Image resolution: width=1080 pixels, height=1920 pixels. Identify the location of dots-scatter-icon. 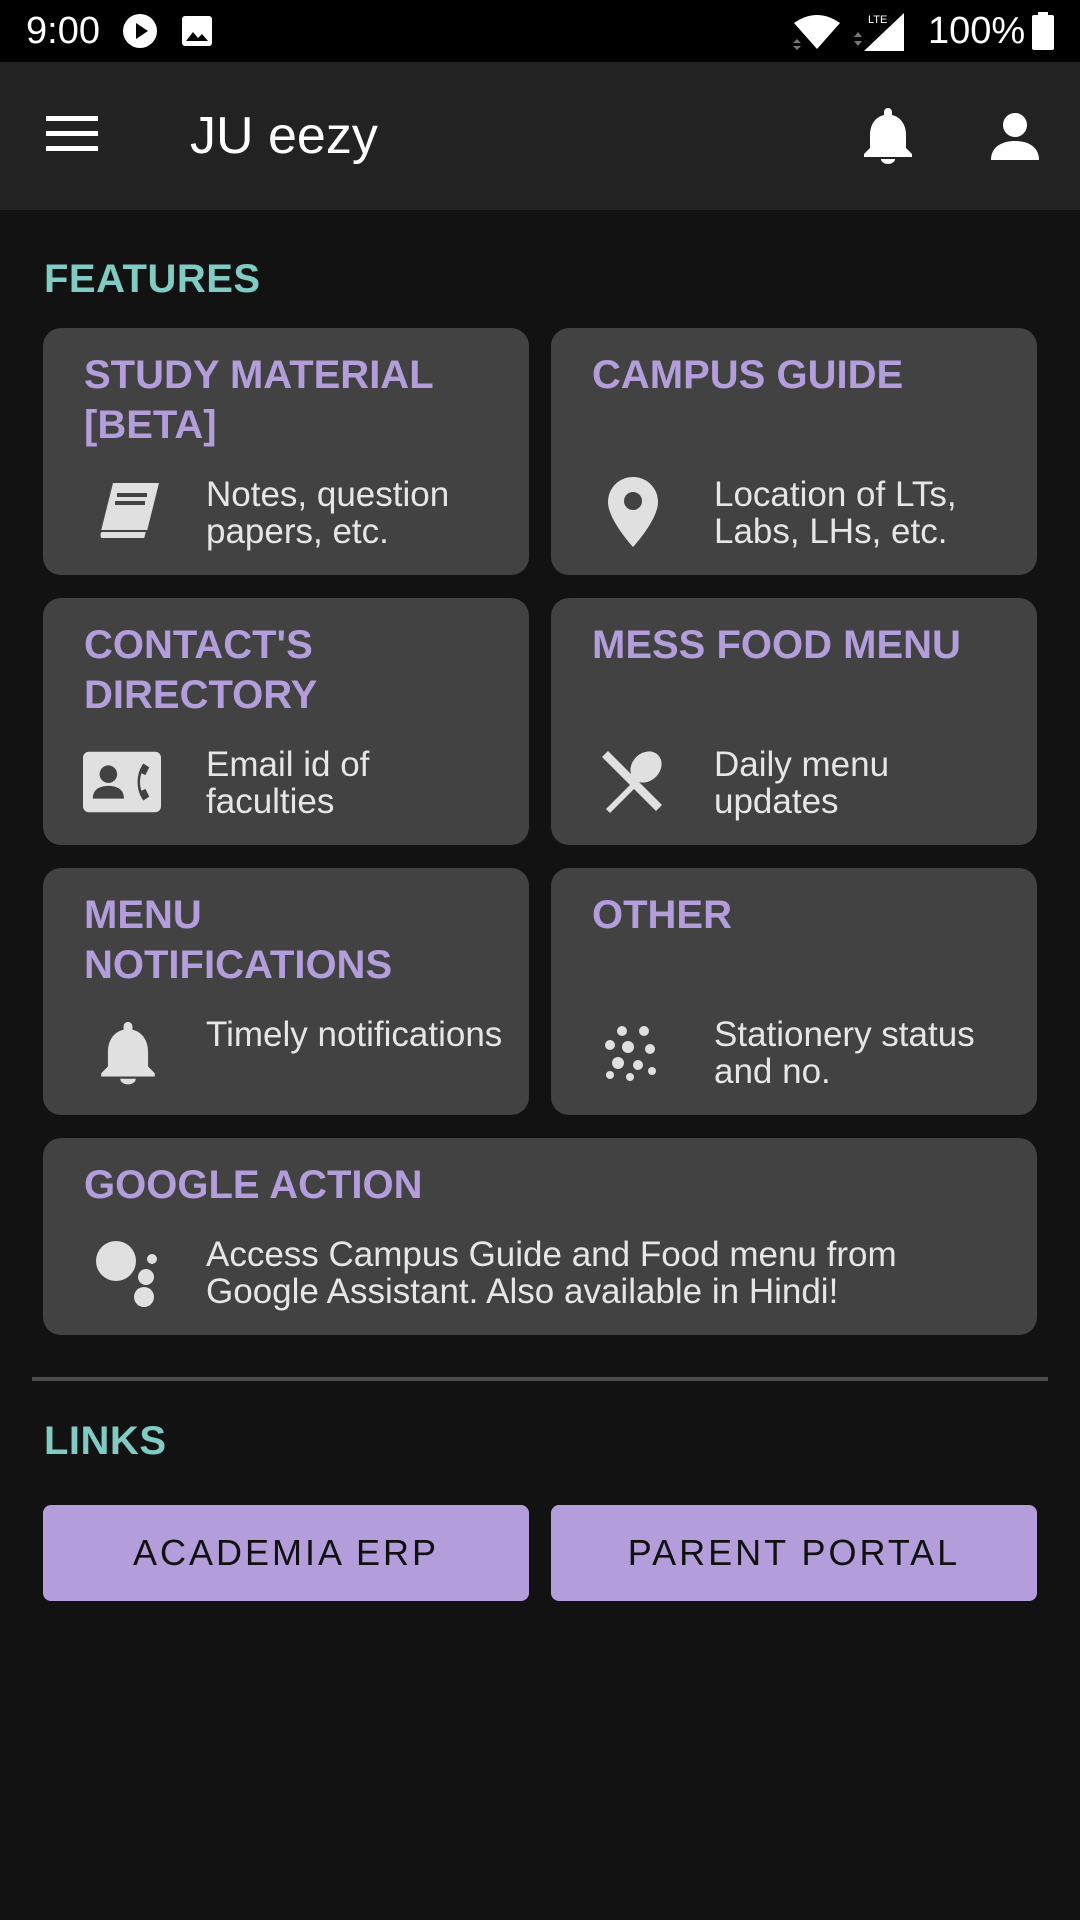
(633, 1052).